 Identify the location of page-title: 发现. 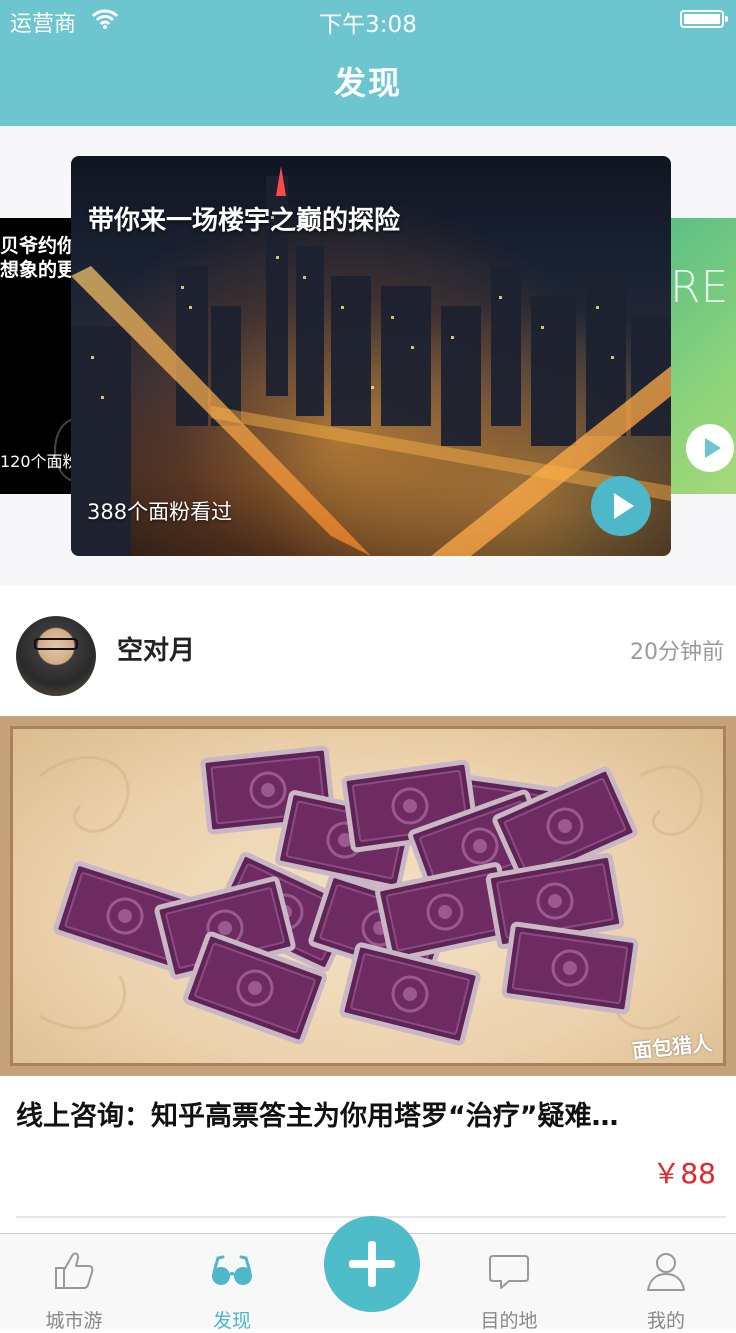
(367, 83).